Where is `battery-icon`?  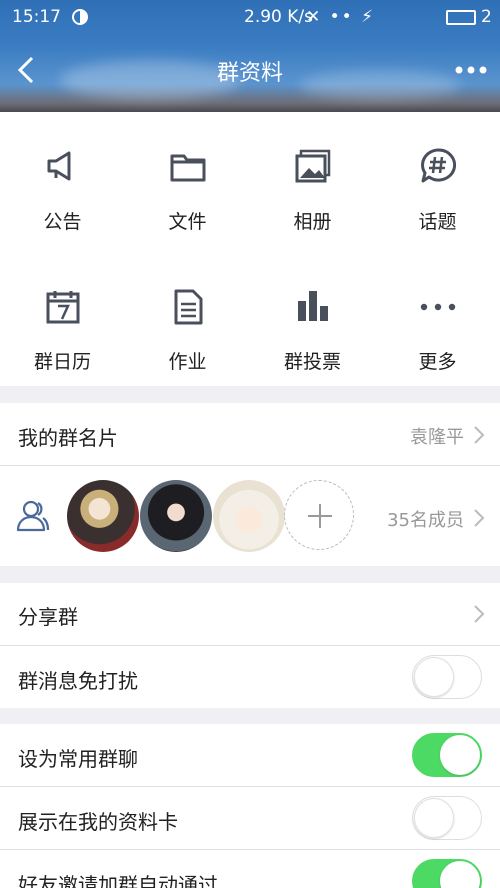
battery-icon is located at coordinates (461, 17).